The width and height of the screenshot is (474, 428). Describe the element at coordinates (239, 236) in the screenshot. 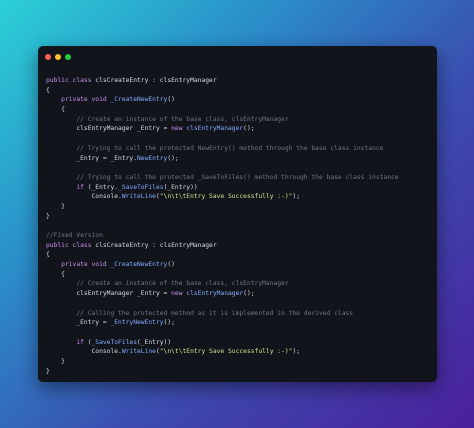

I see `code-line: //Fixed Version` at that location.